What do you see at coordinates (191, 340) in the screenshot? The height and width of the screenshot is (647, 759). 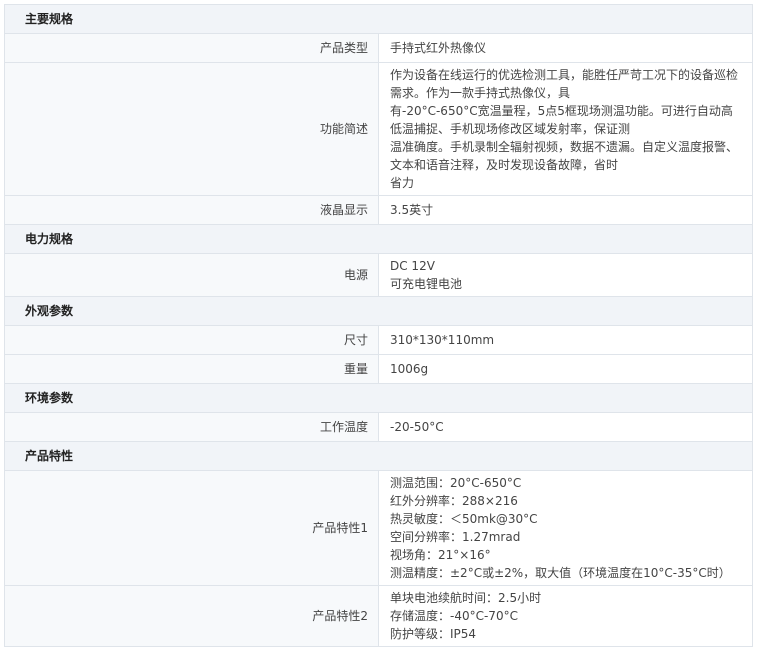 I see `spec-label: 尺寸` at bounding box center [191, 340].